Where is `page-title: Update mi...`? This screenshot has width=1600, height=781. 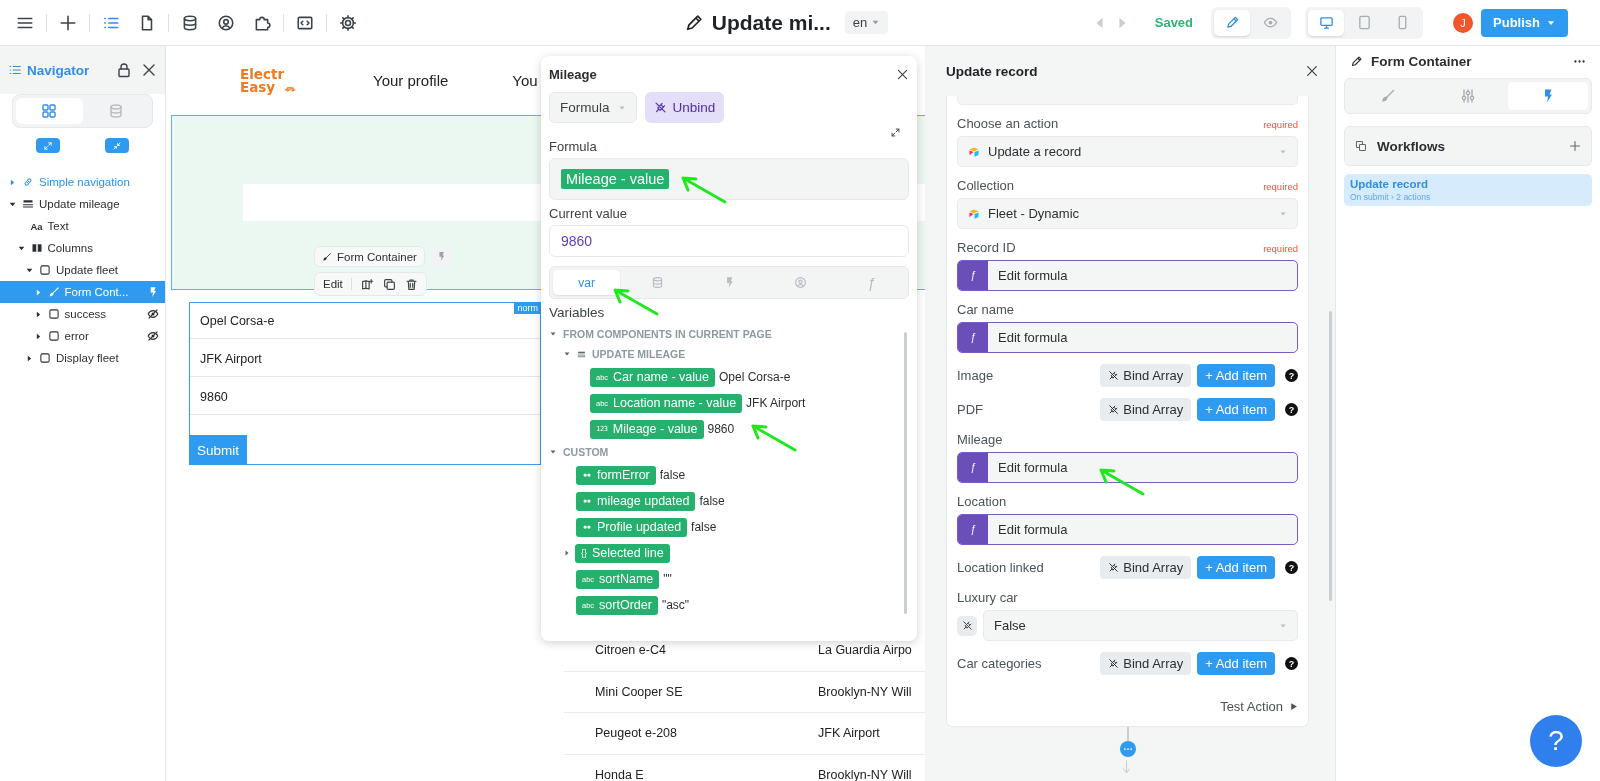 page-title: Update mi... is located at coordinates (771, 22).